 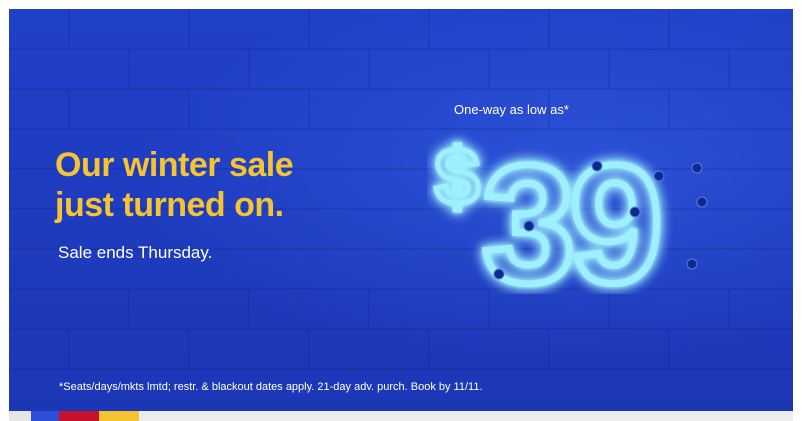 What do you see at coordinates (174, 165) in the screenshot?
I see `headline-line-1: Our winter sale` at bounding box center [174, 165].